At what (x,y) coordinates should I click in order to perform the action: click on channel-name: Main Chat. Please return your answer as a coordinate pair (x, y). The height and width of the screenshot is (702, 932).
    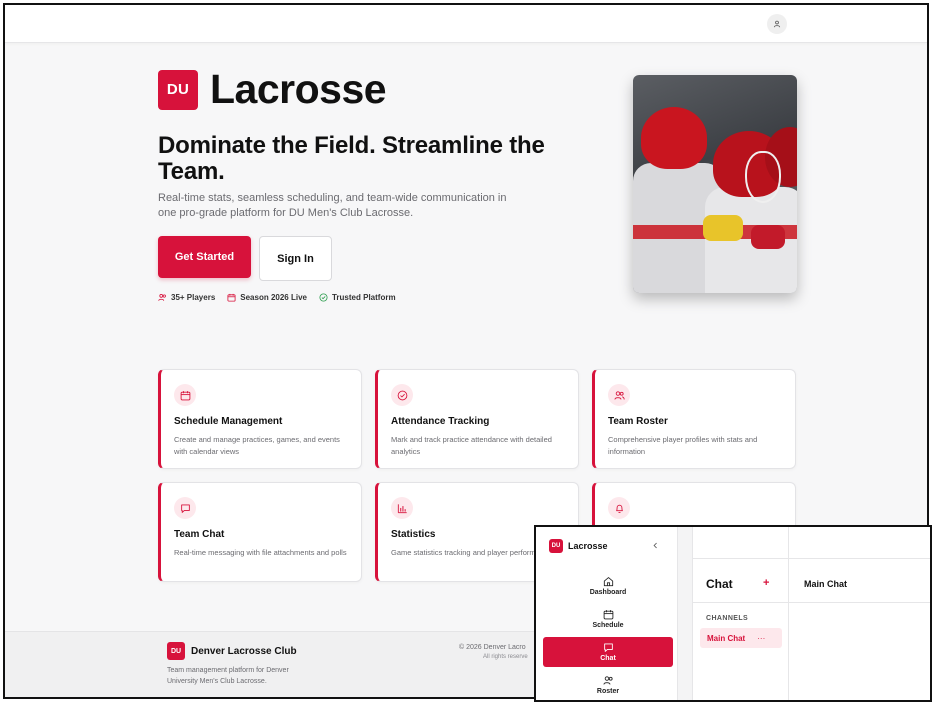
    Looking at the image, I should click on (726, 638).